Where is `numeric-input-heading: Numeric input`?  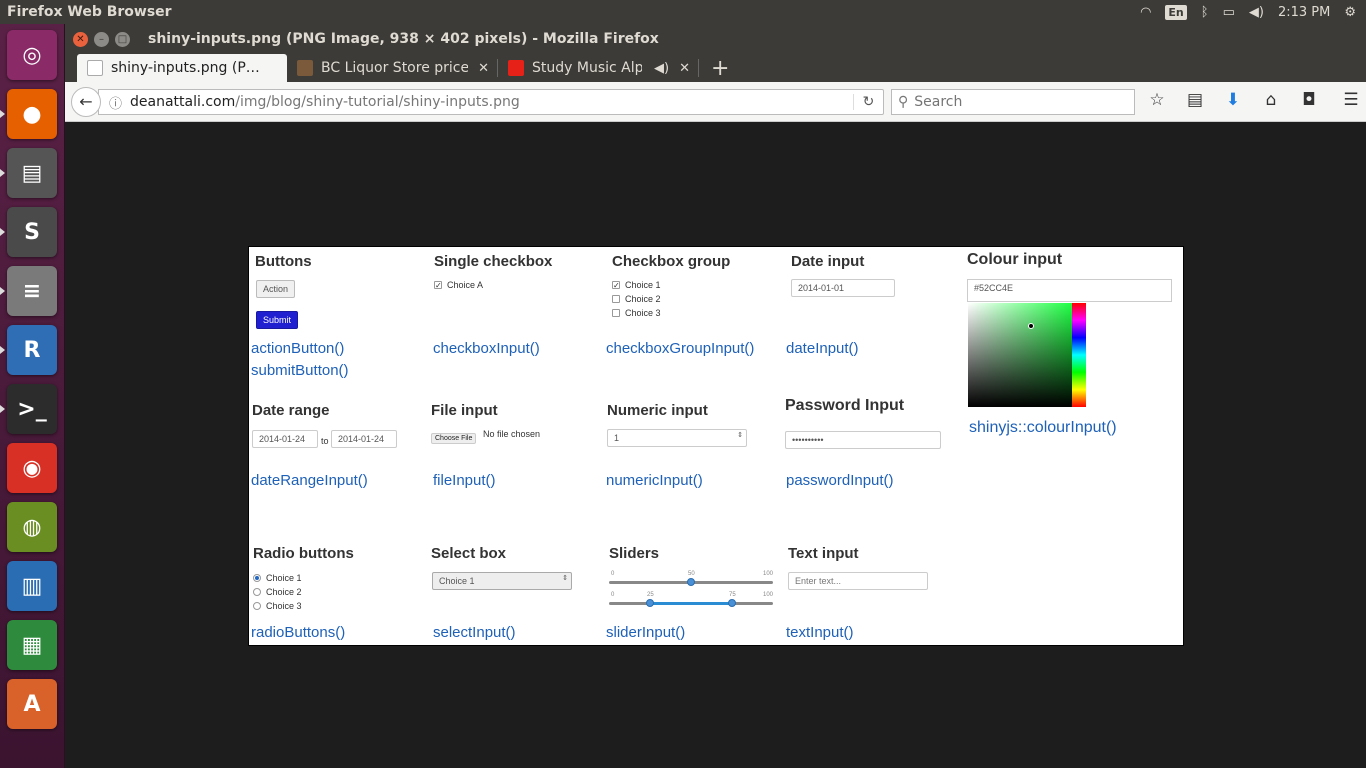
numeric-input-heading: Numeric input is located at coordinates (657, 410).